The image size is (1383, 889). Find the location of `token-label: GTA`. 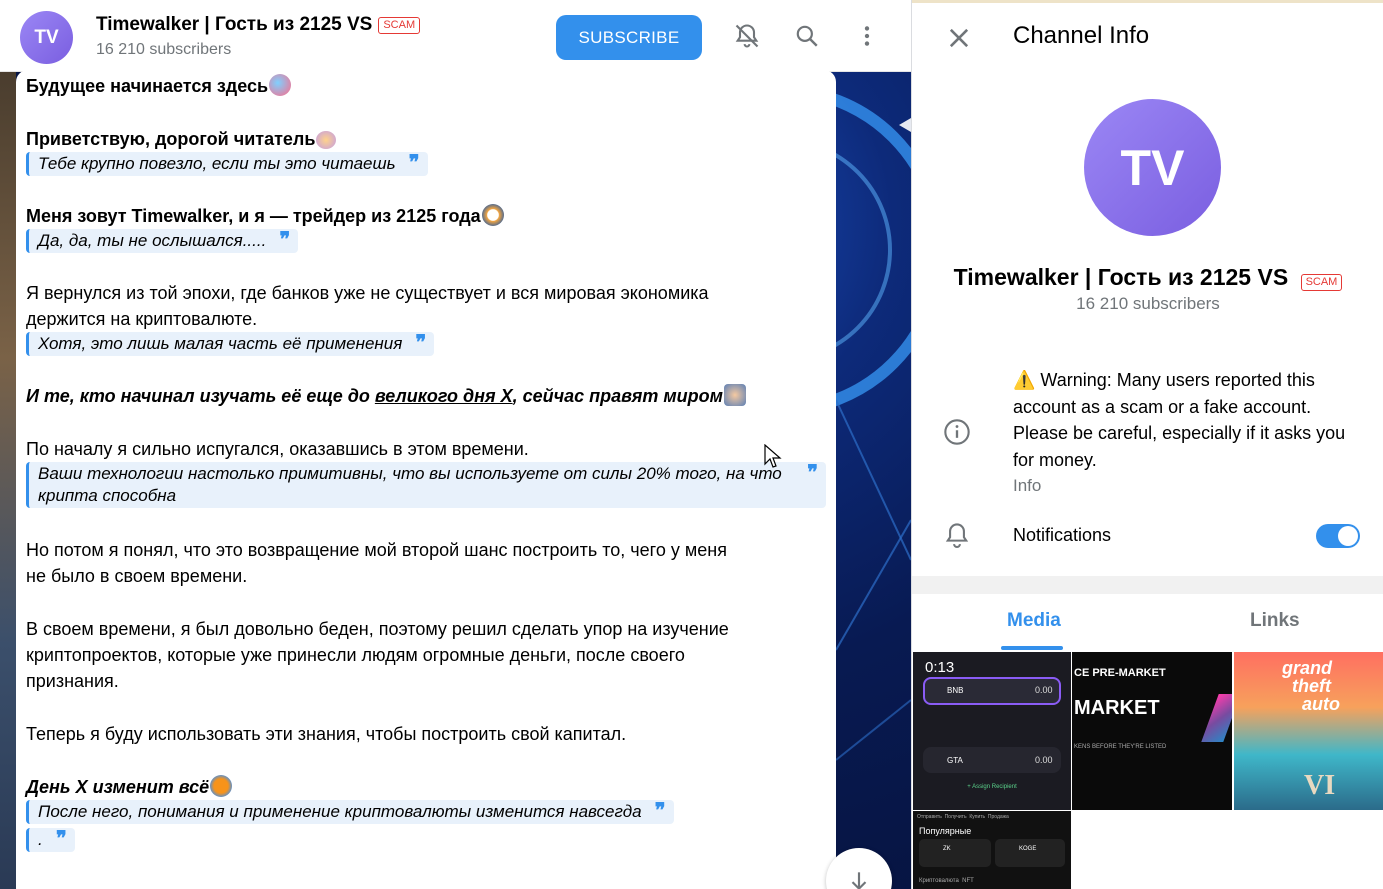

token-label: GTA is located at coordinates (955, 760).